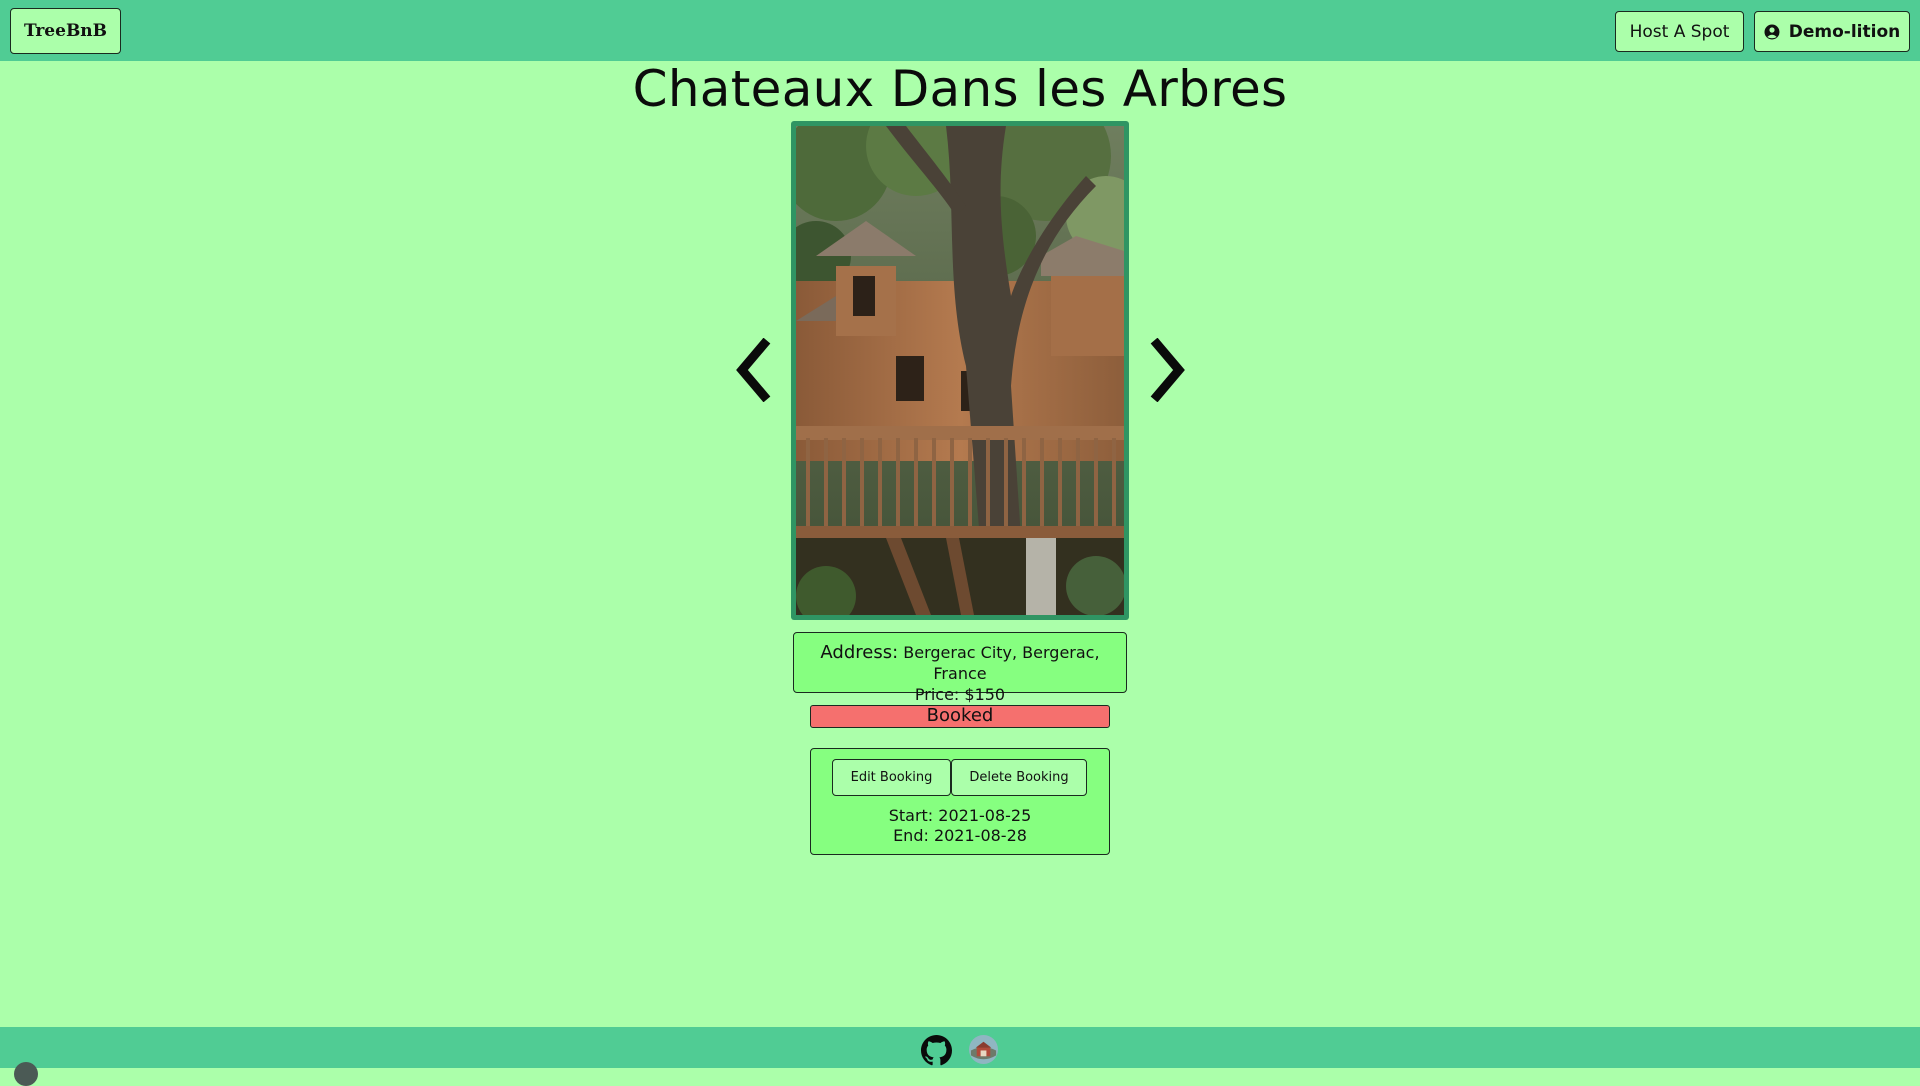 This screenshot has height=1086, width=1920. What do you see at coordinates (960, 694) in the screenshot?
I see `price-text: Price: $150` at bounding box center [960, 694].